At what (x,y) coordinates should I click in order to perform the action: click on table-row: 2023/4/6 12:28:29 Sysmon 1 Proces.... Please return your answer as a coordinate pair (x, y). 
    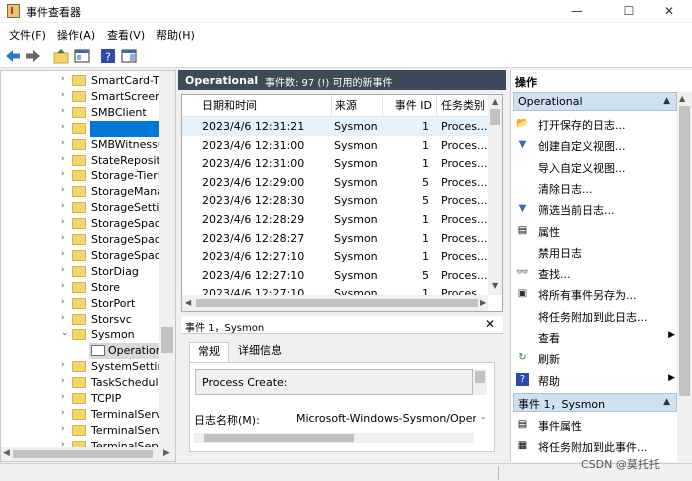
    Looking at the image, I should click on (335, 219).